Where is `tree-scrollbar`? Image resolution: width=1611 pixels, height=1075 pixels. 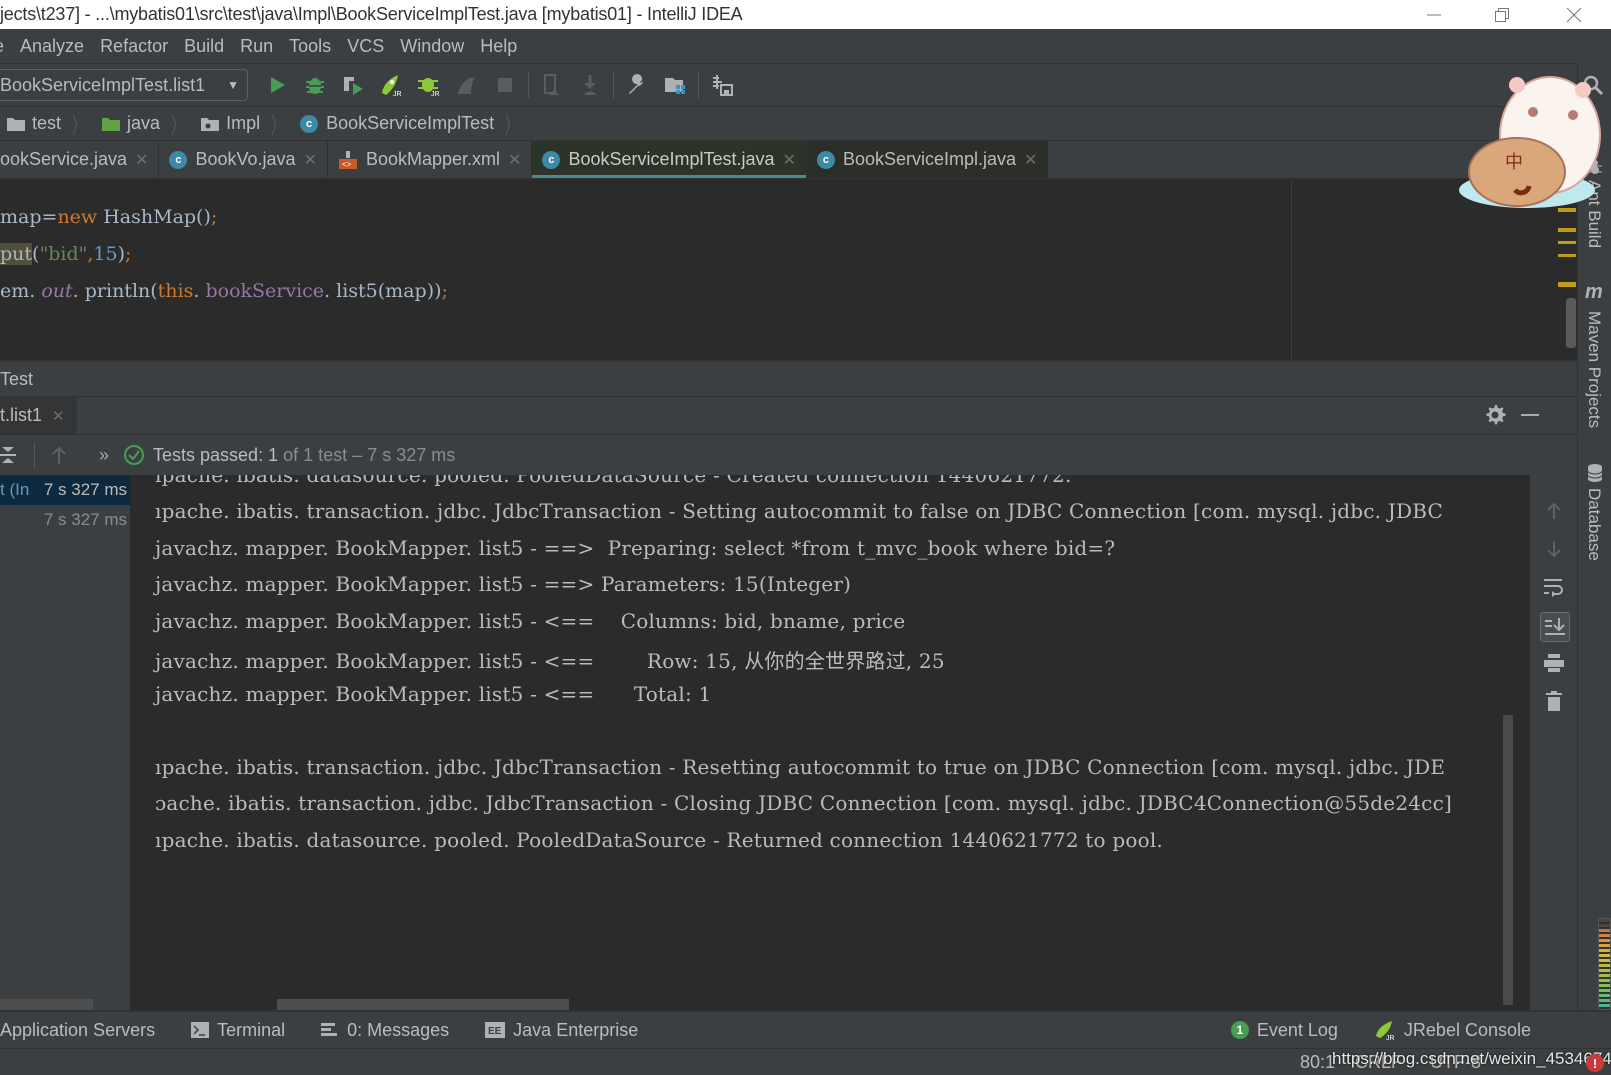
tree-scrollbar is located at coordinates (46, 1004).